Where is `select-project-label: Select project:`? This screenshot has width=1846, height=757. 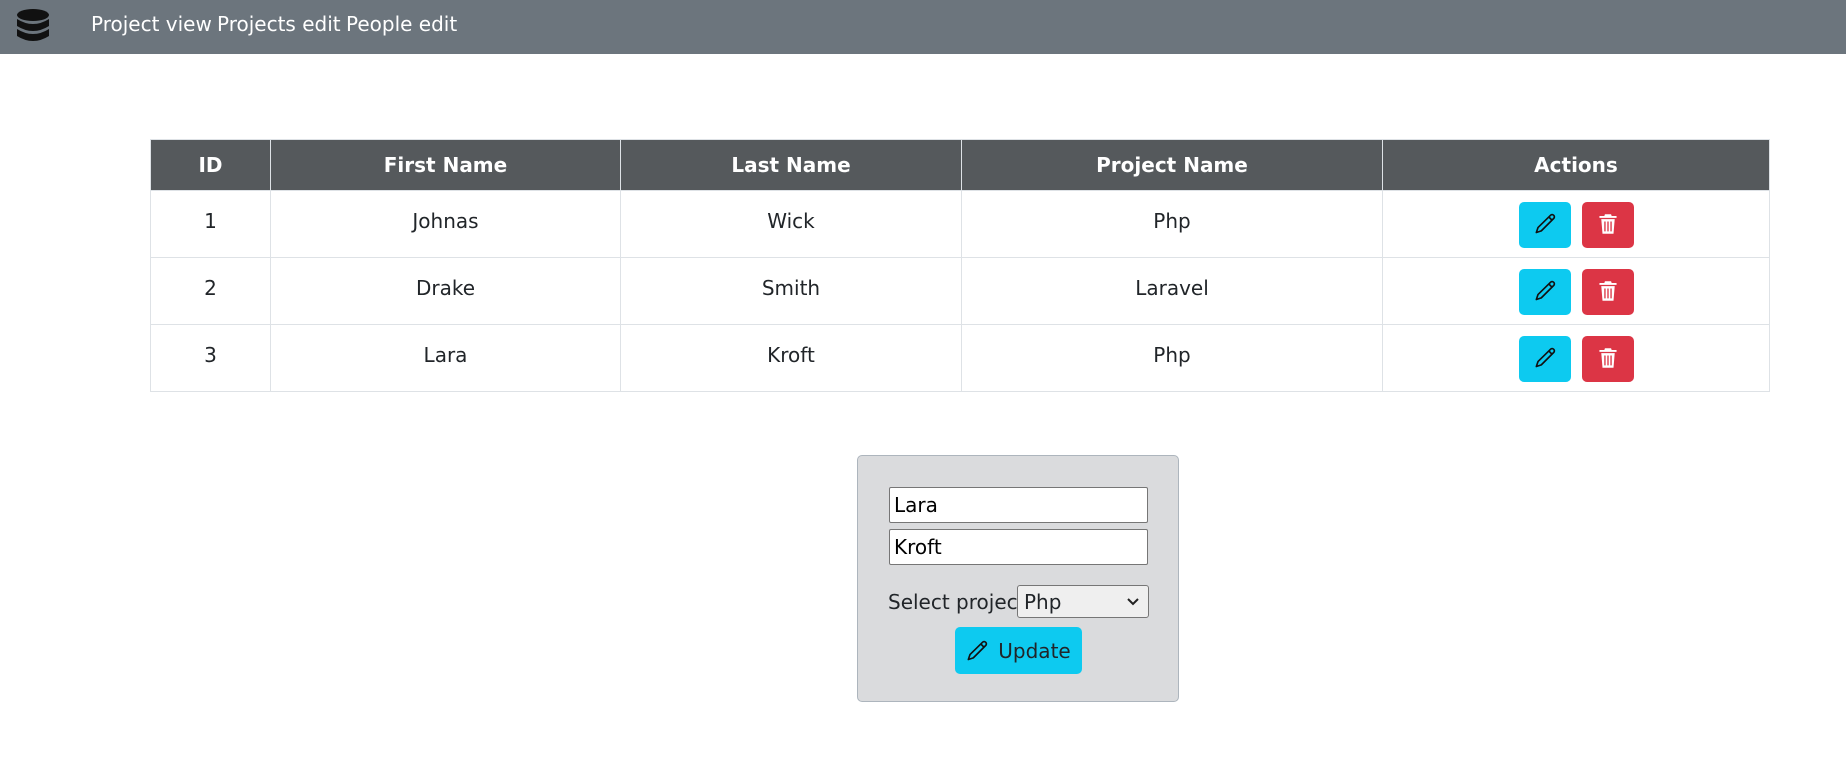
select-project-label: Select project: is located at coordinates (960, 602).